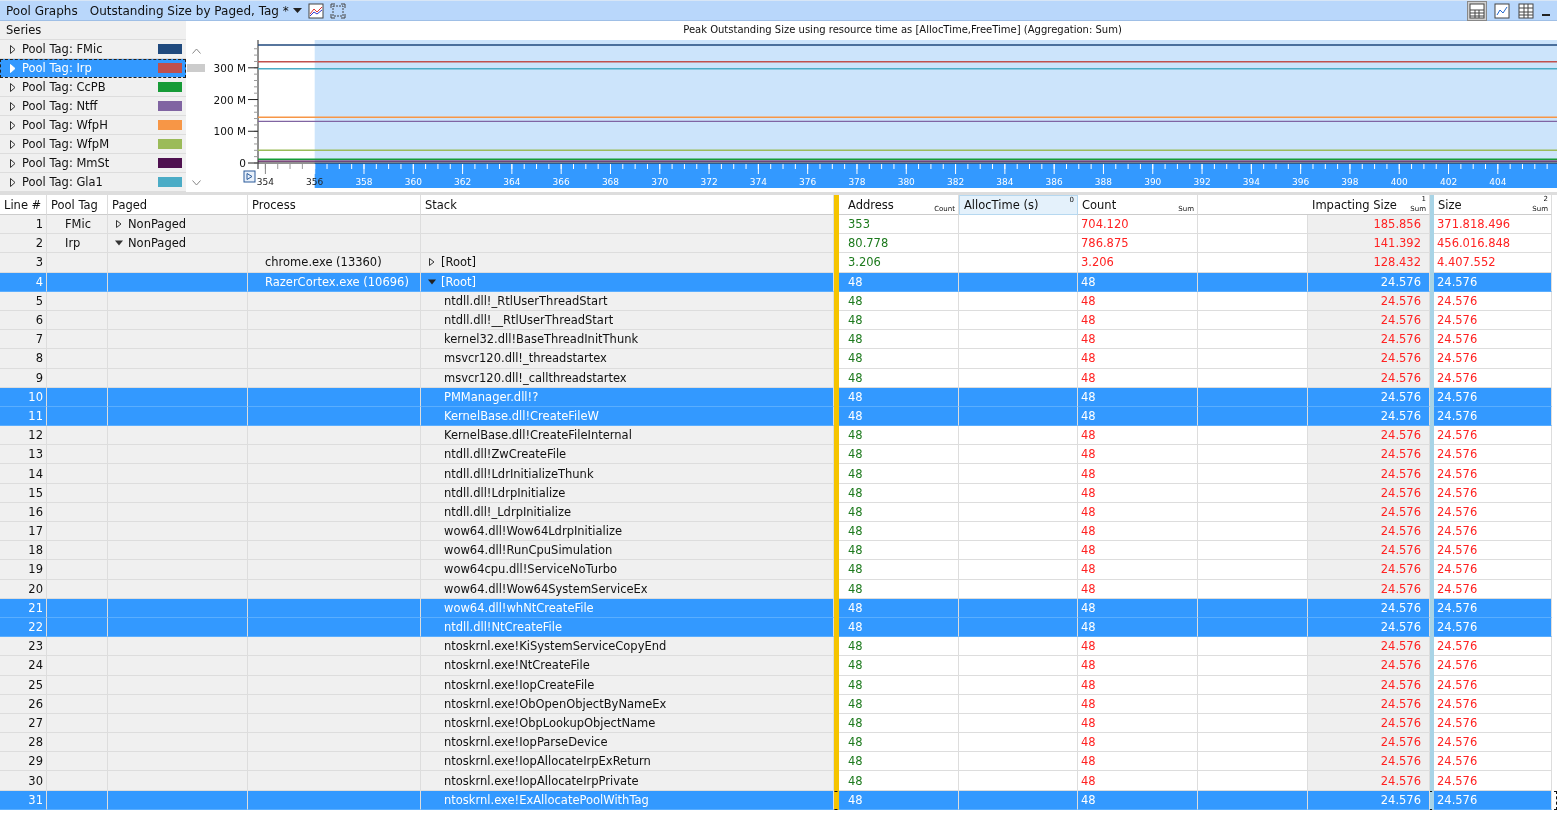 This screenshot has height=813, width=1557. Describe the element at coordinates (778, 378) in the screenshot. I see `table-row: 9 msvcr120.dll!_callthreadstartex 48 48 24.576 24.576` at that location.